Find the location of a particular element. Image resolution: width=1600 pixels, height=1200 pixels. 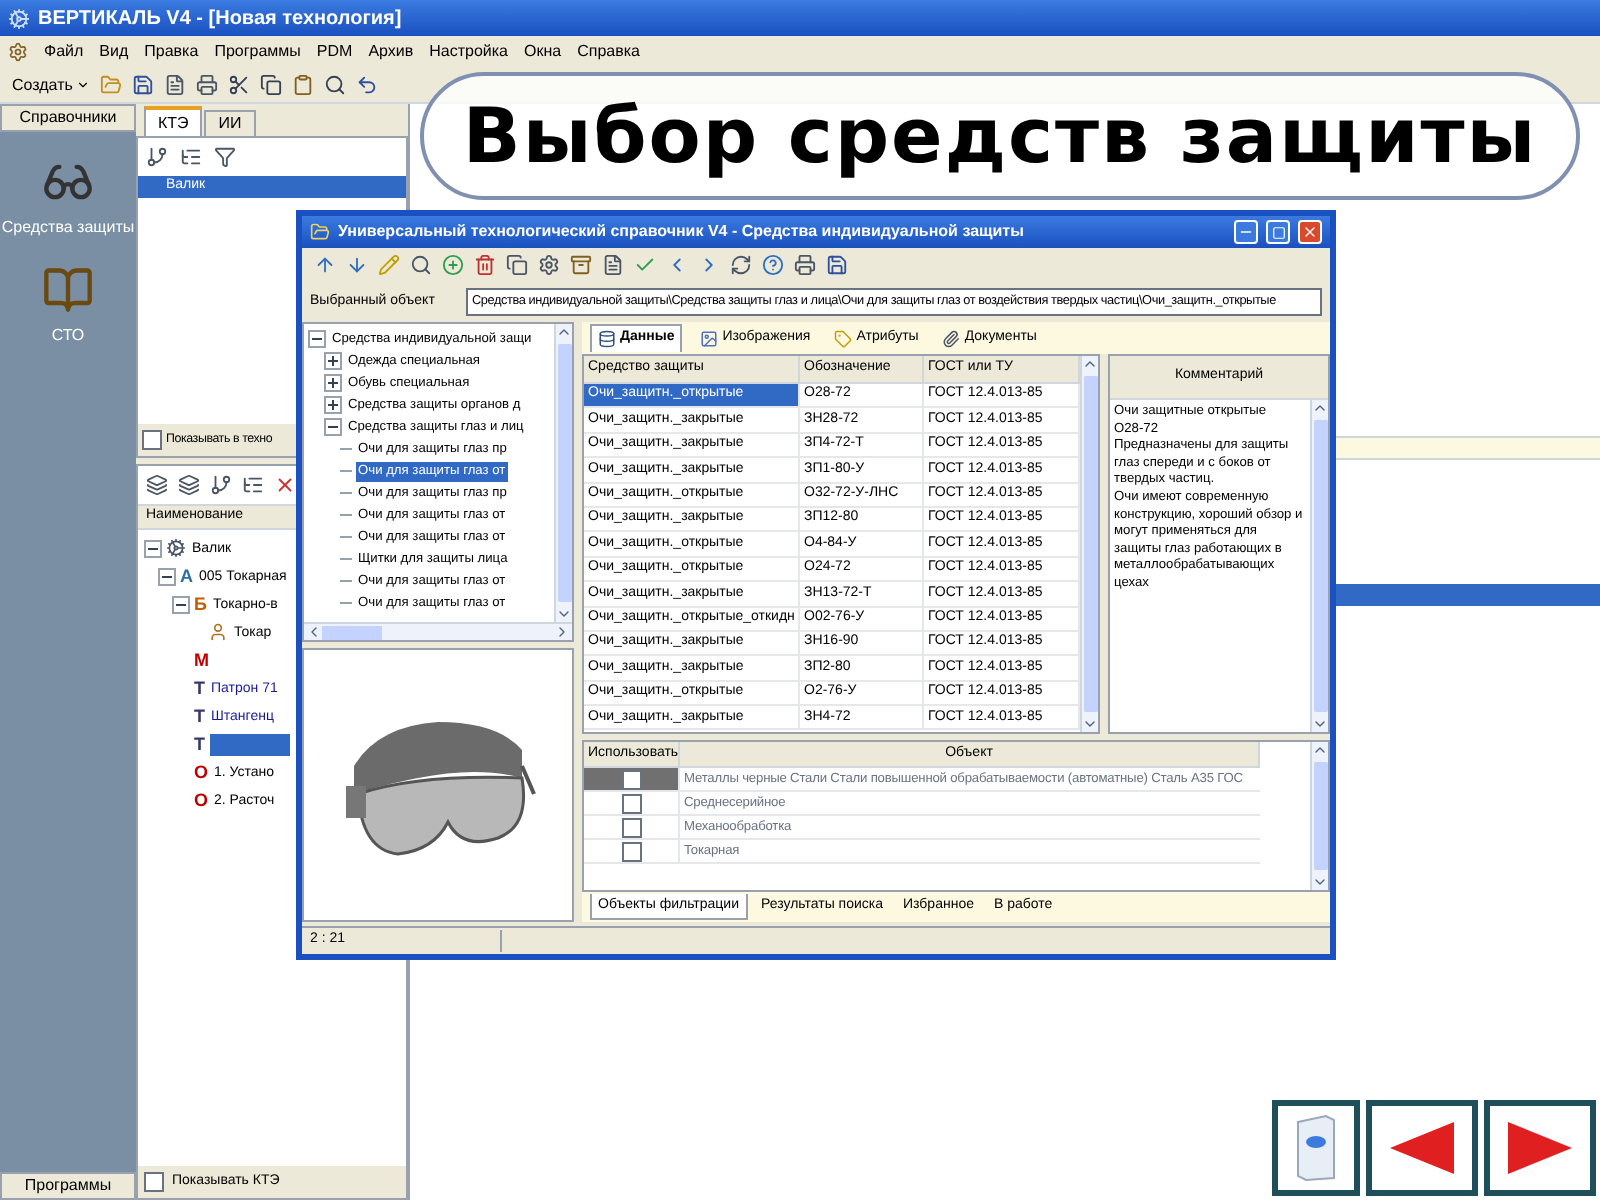

menu-item: Архив is located at coordinates (391, 52).